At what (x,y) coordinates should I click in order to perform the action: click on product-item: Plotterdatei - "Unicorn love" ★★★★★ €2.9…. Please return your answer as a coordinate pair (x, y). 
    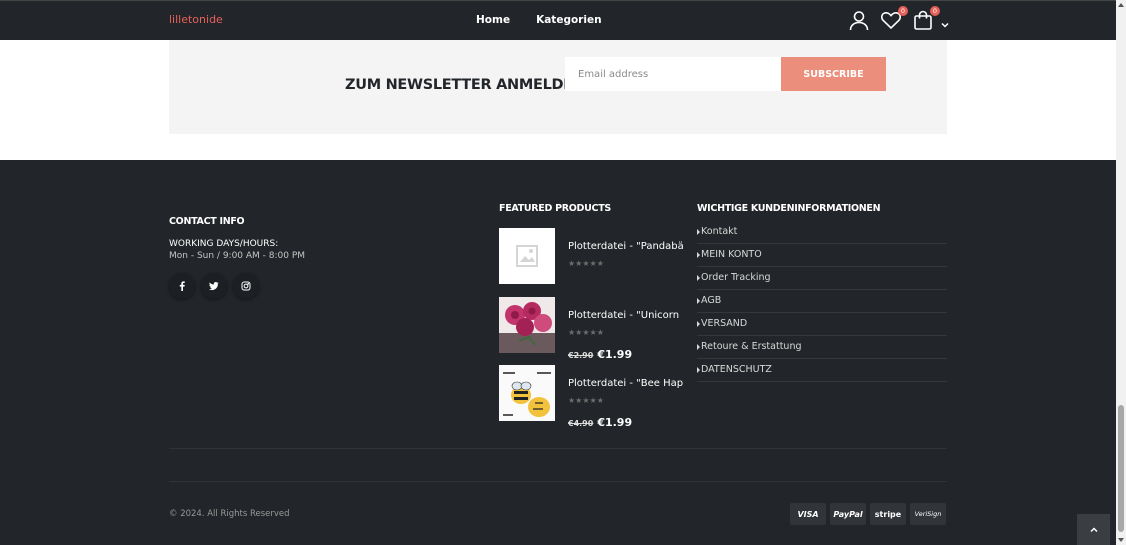
    Looking at the image, I should click on (591, 329).